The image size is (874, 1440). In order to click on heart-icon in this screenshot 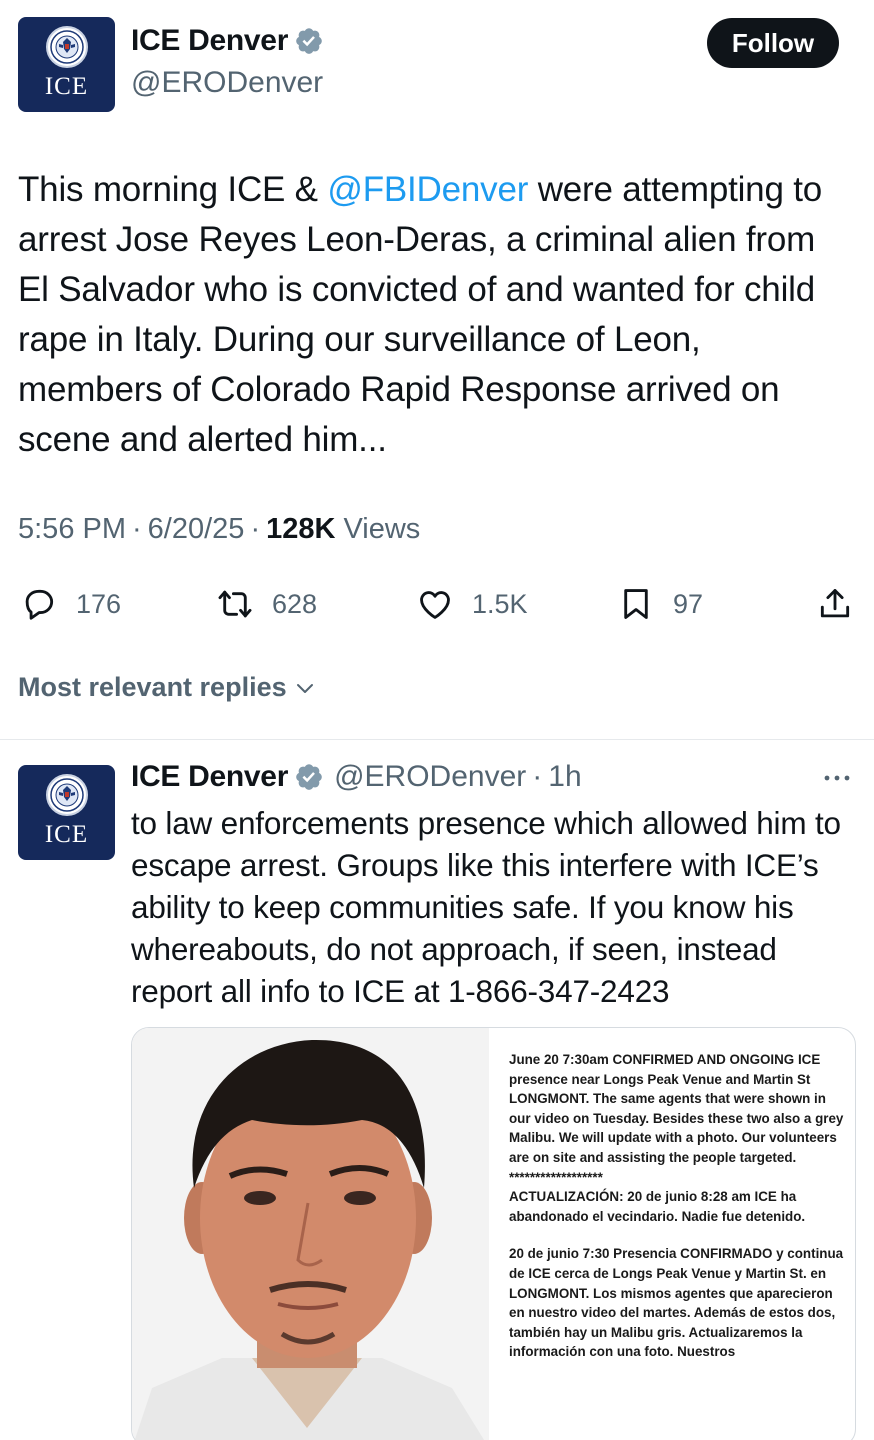, I will do `click(435, 605)`.